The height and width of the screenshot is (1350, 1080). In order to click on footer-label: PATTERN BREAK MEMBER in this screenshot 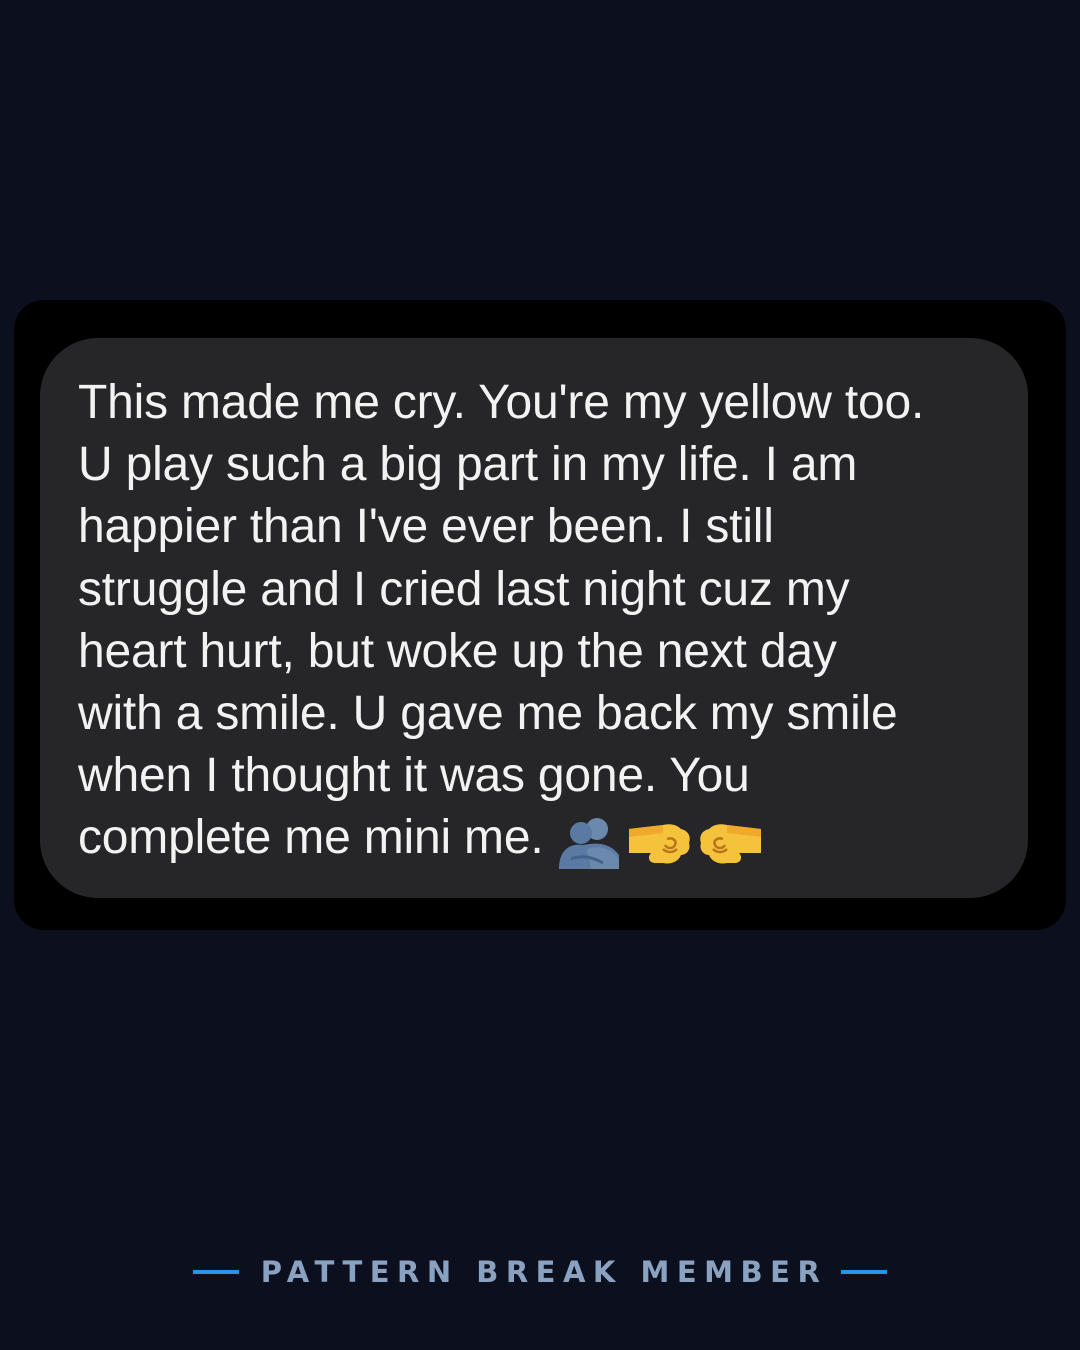, I will do `click(544, 1272)`.